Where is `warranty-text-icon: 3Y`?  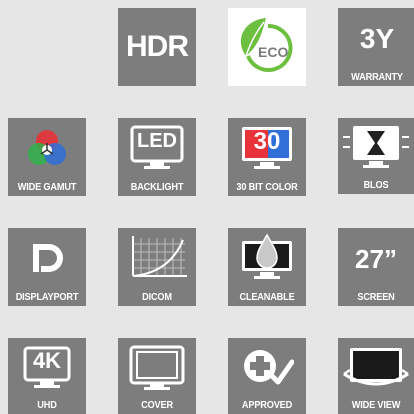 warranty-text-icon: 3Y is located at coordinates (377, 38).